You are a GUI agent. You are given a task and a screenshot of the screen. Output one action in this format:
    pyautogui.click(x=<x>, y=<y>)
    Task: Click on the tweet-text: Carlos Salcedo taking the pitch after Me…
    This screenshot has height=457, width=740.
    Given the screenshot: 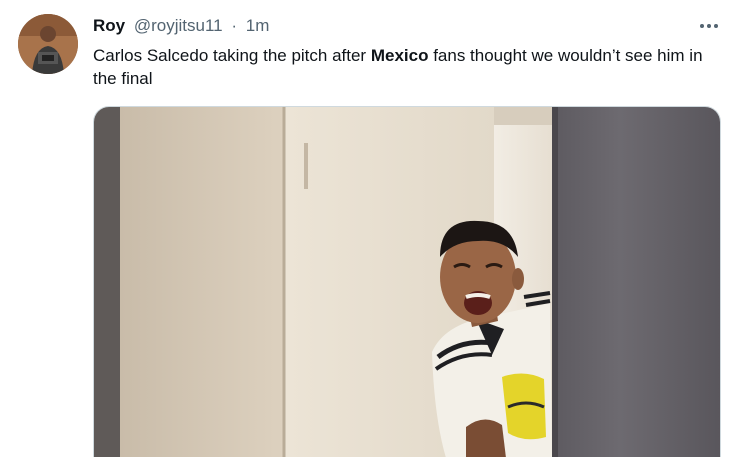 What is the action you would take?
    pyautogui.click(x=408, y=67)
    